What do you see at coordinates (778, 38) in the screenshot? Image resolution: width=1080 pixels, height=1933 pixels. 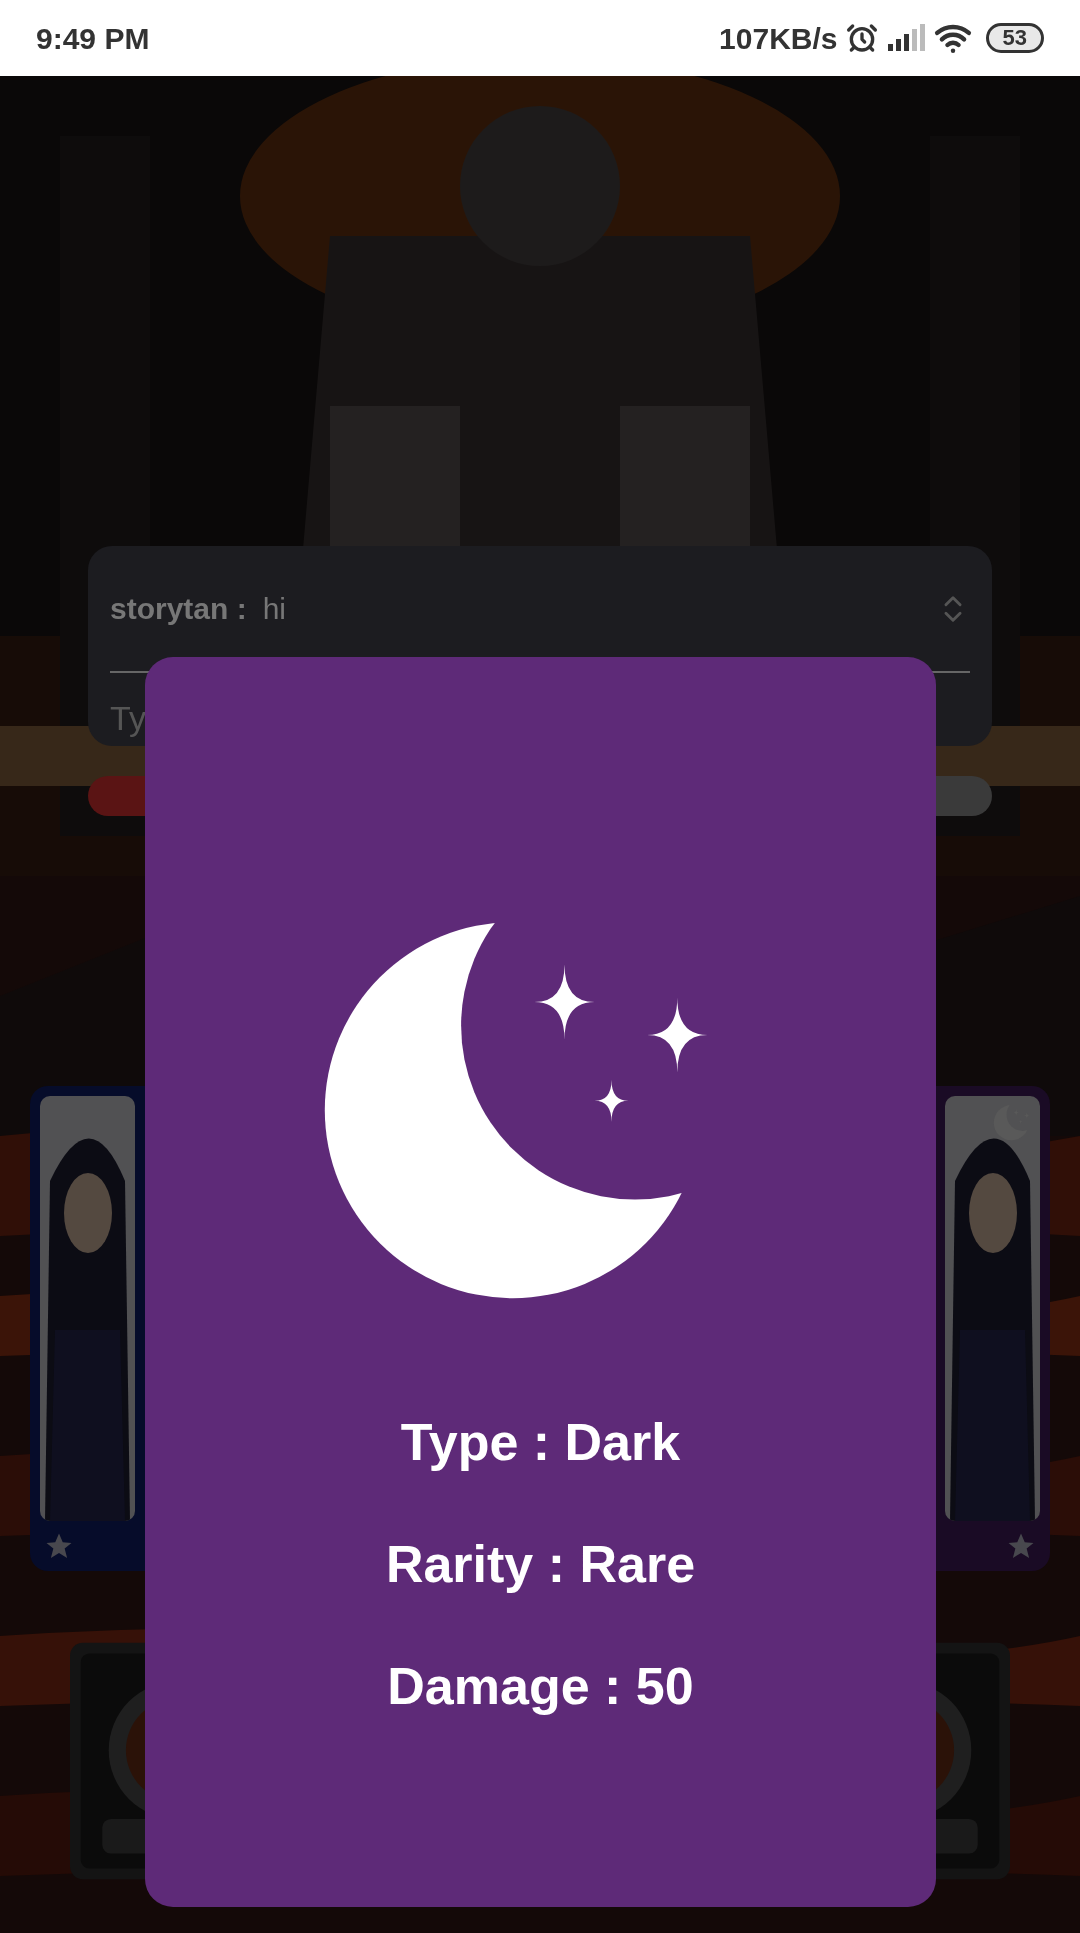 I see `network-speed: 107KB/s` at bounding box center [778, 38].